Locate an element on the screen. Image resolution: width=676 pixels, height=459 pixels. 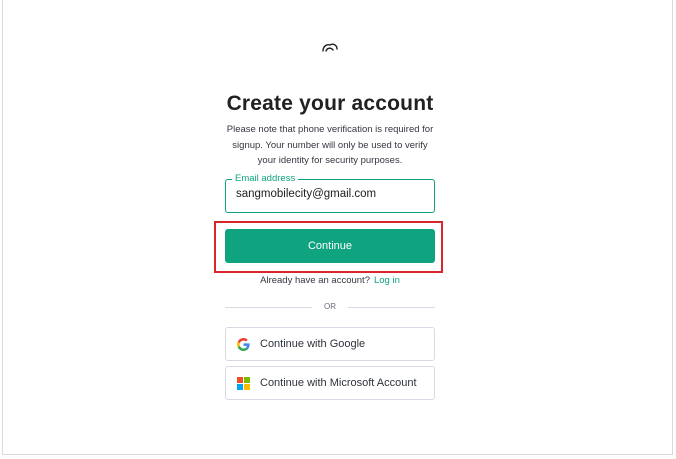
email-input is located at coordinates (331, 194).